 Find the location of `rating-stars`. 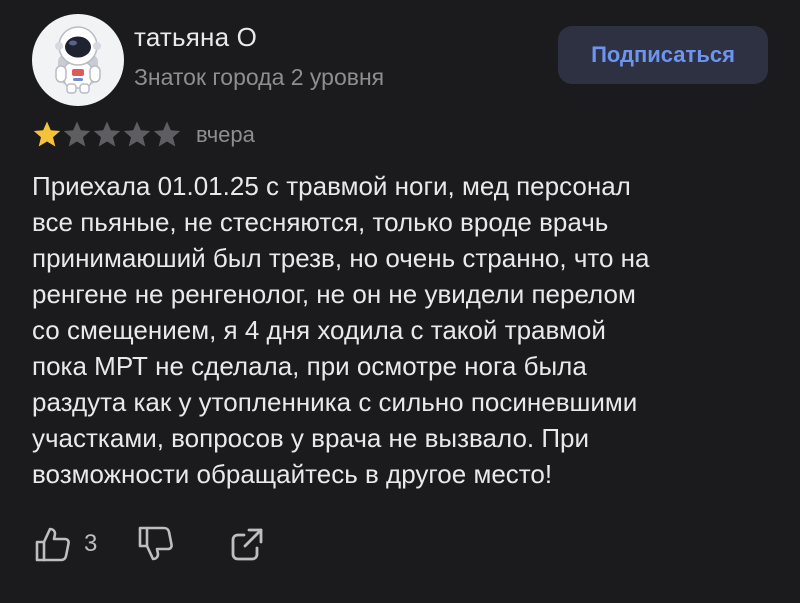

rating-stars is located at coordinates (107, 135).